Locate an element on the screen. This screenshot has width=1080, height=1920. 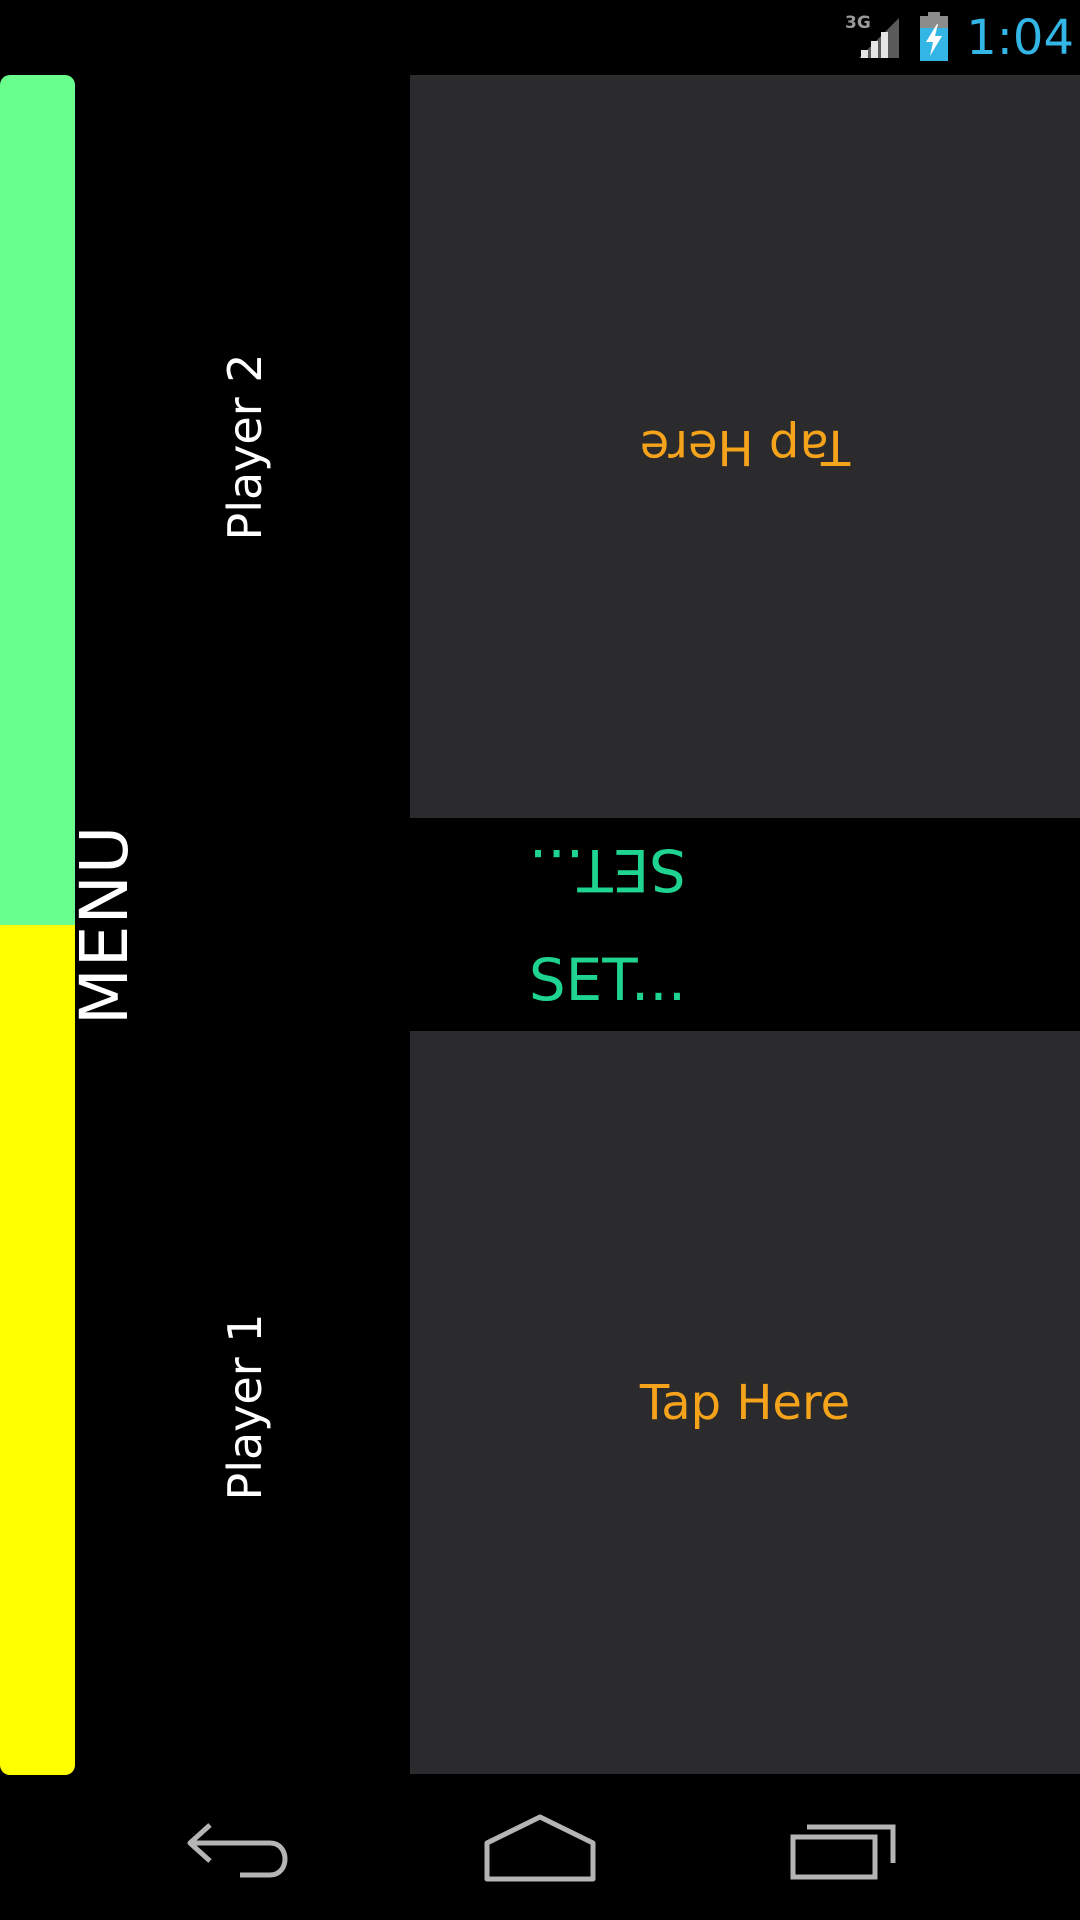
player1-tap-label: Tap Here is located at coordinates (745, 1402).